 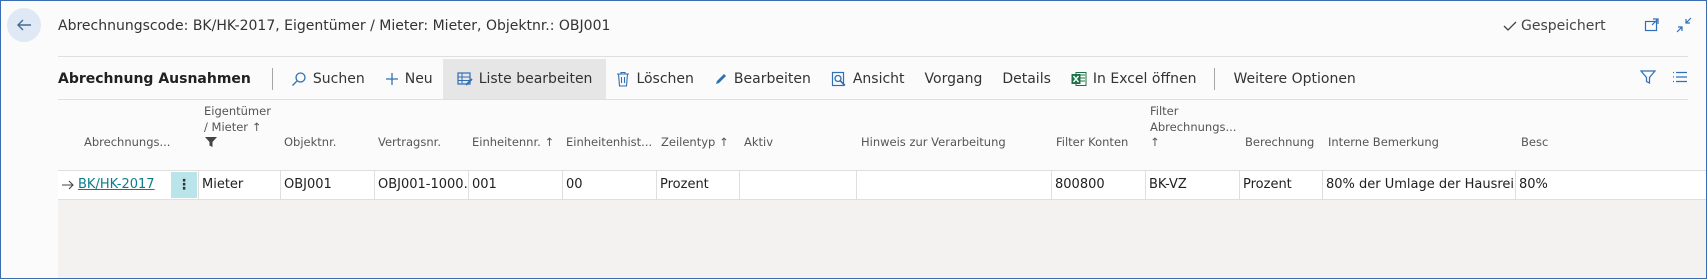 What do you see at coordinates (1144, 79) in the screenshot?
I see `excel-label: In Excel öffnen` at bounding box center [1144, 79].